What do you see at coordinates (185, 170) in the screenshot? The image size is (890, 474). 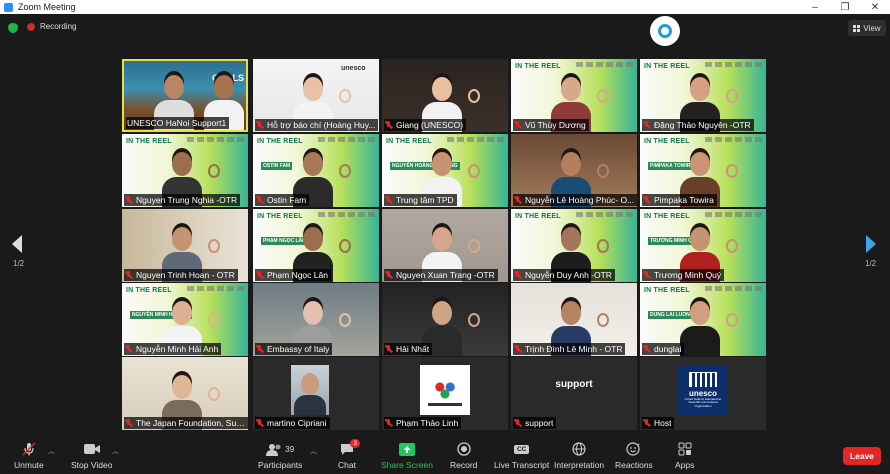 I see `participant-tile: IN THE REEL Nguyen Trung Nghia -OTR` at bounding box center [185, 170].